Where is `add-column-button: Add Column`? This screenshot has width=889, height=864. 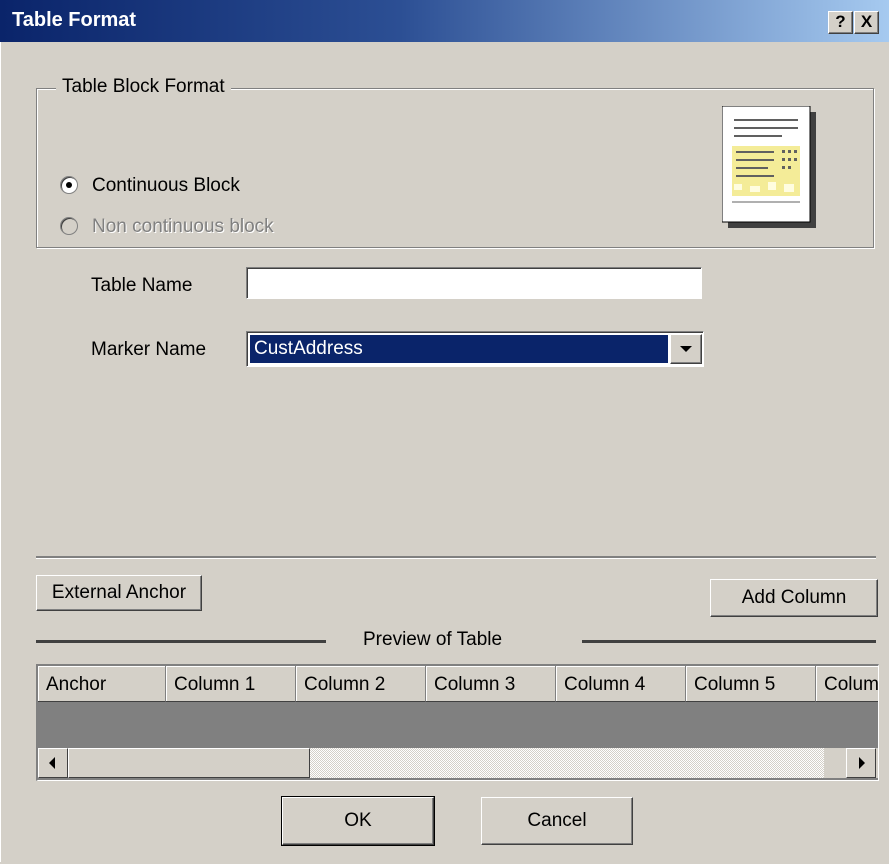
add-column-button: Add Column is located at coordinates (794, 598).